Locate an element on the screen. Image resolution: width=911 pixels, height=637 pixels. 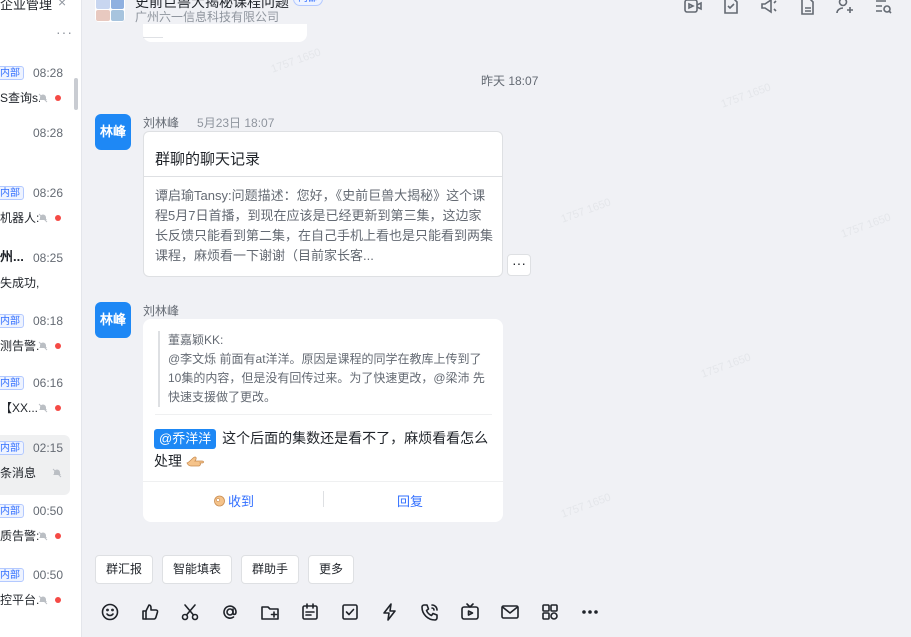
more-icon: ··· is located at coordinates (64, 32).